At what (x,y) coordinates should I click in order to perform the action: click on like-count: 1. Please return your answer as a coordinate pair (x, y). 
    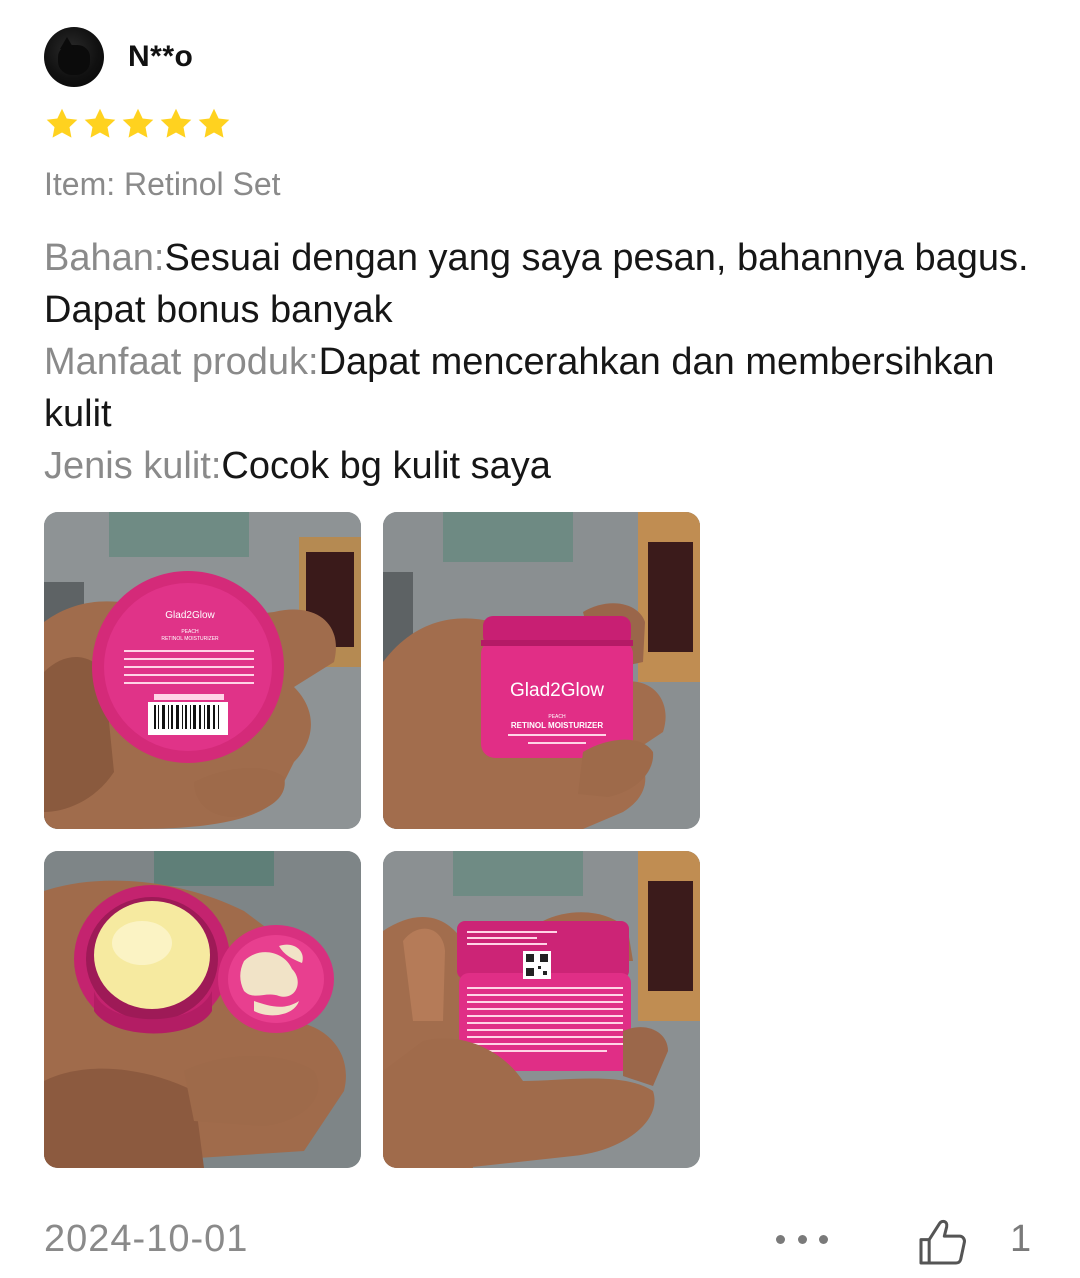
    Looking at the image, I should click on (1021, 1239).